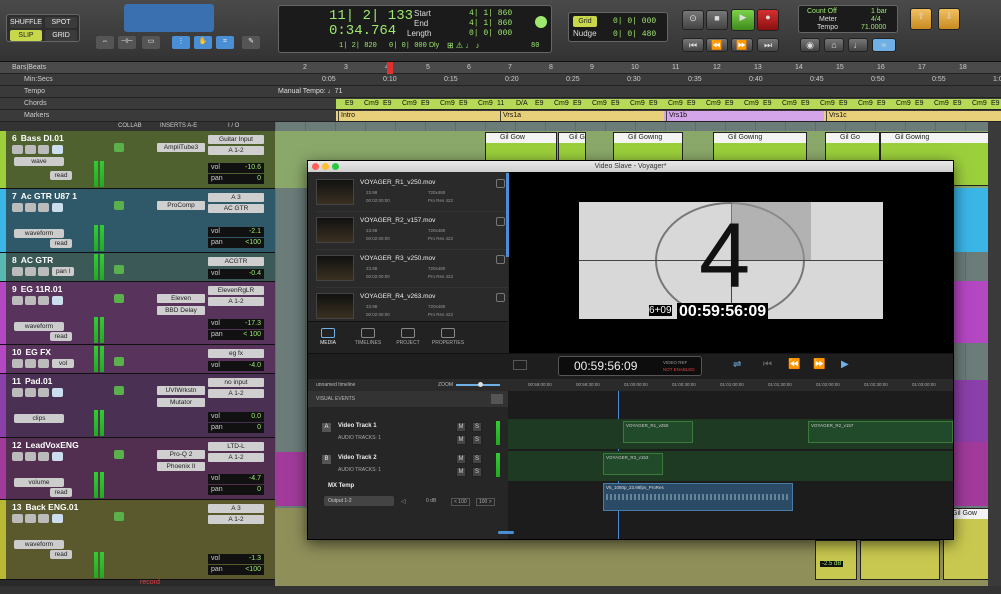 Image resolution: width=1001 pixels, height=594 pixels. I want to click on metronome-icon: ⌂, so click(834, 45).